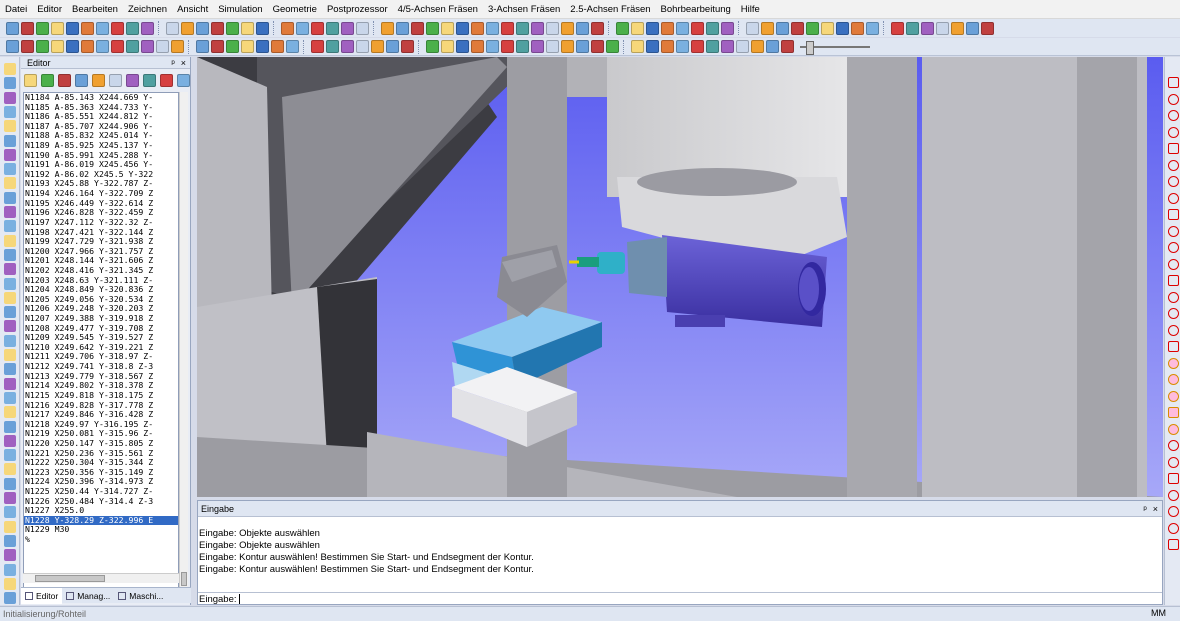  Describe the element at coordinates (101, 300) in the screenshot. I see `code-line: N1205 X249.056 Y-320.534 Z` at that location.